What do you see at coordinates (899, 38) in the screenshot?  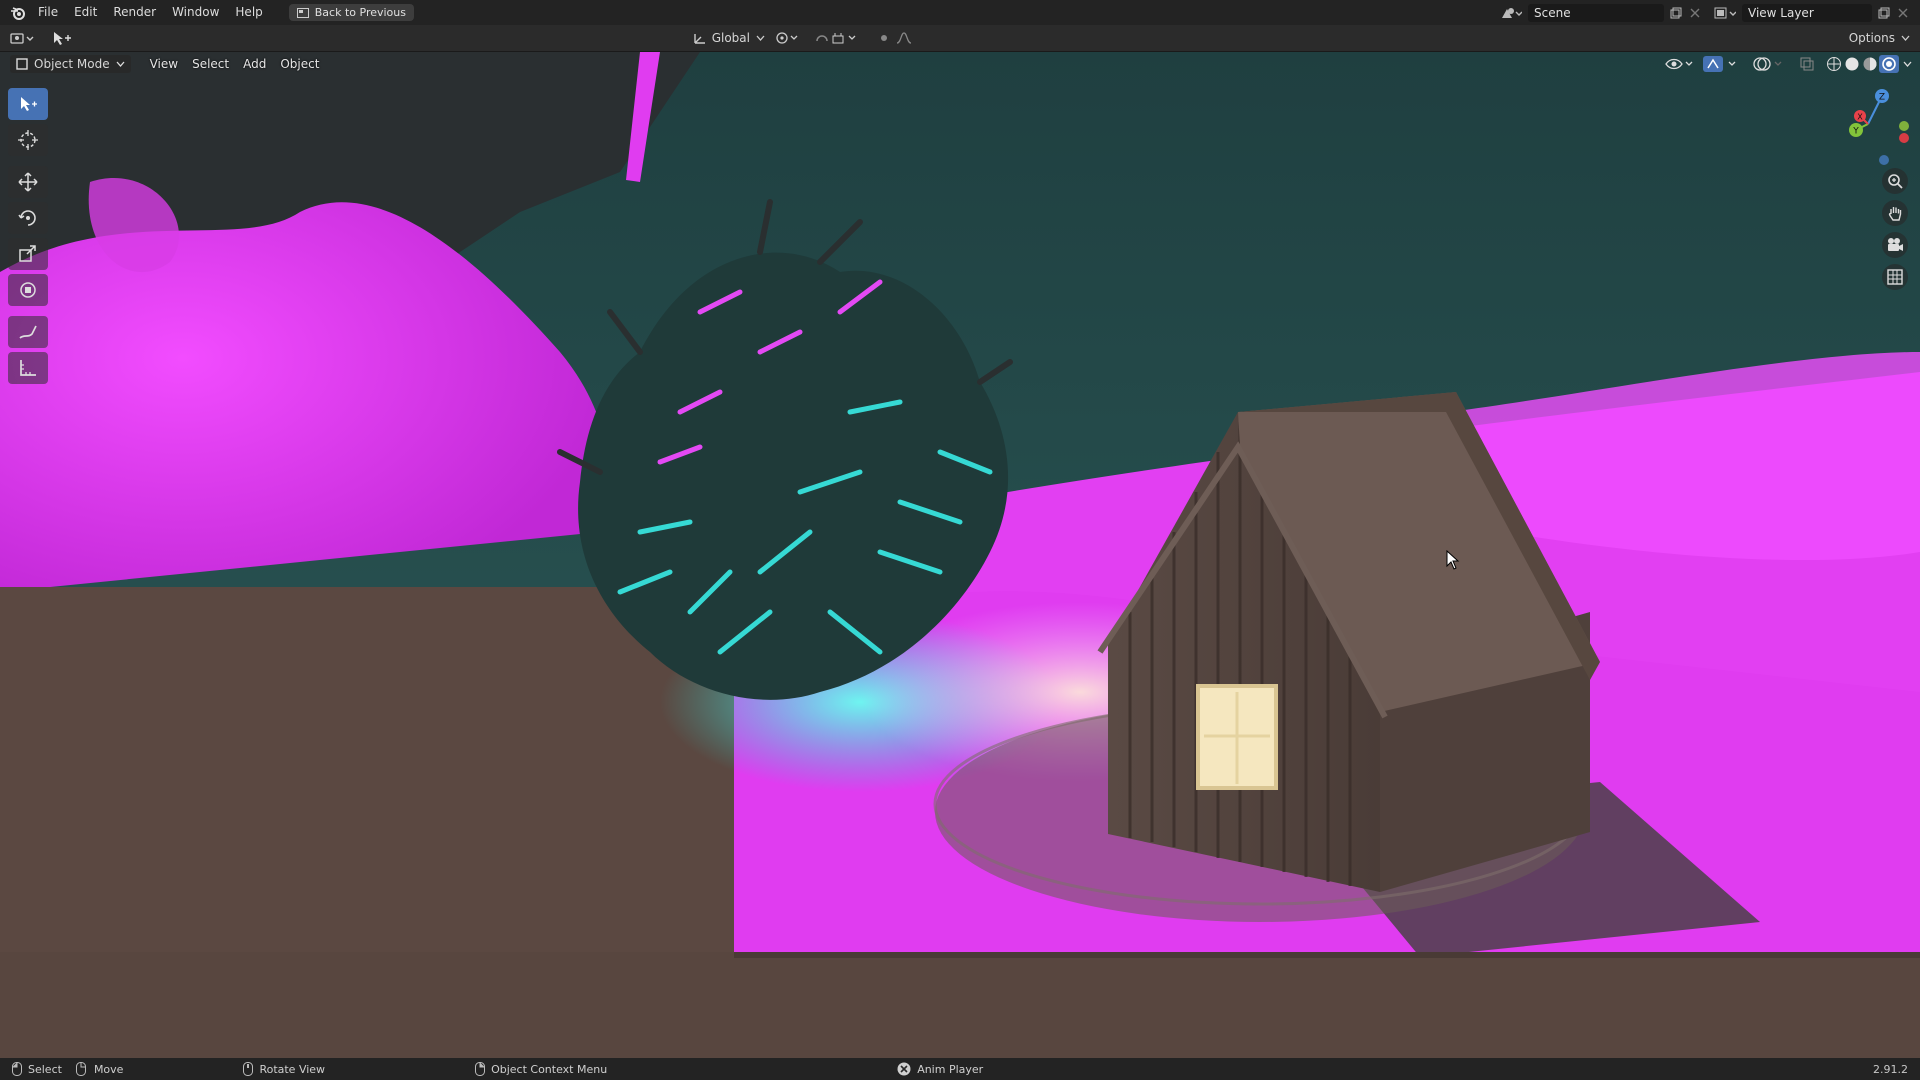 I see `proportional-editing-icon` at bounding box center [899, 38].